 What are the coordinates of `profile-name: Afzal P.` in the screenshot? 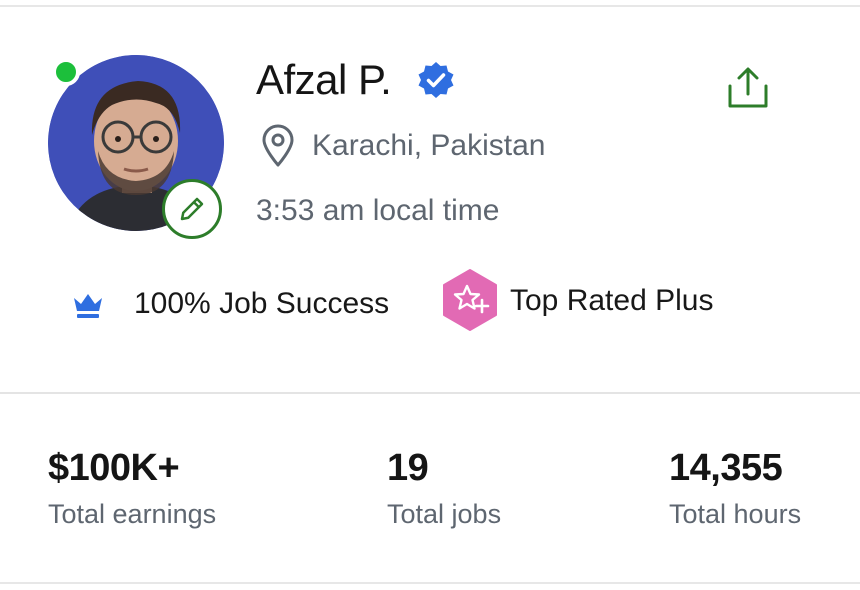 It's located at (324, 79).